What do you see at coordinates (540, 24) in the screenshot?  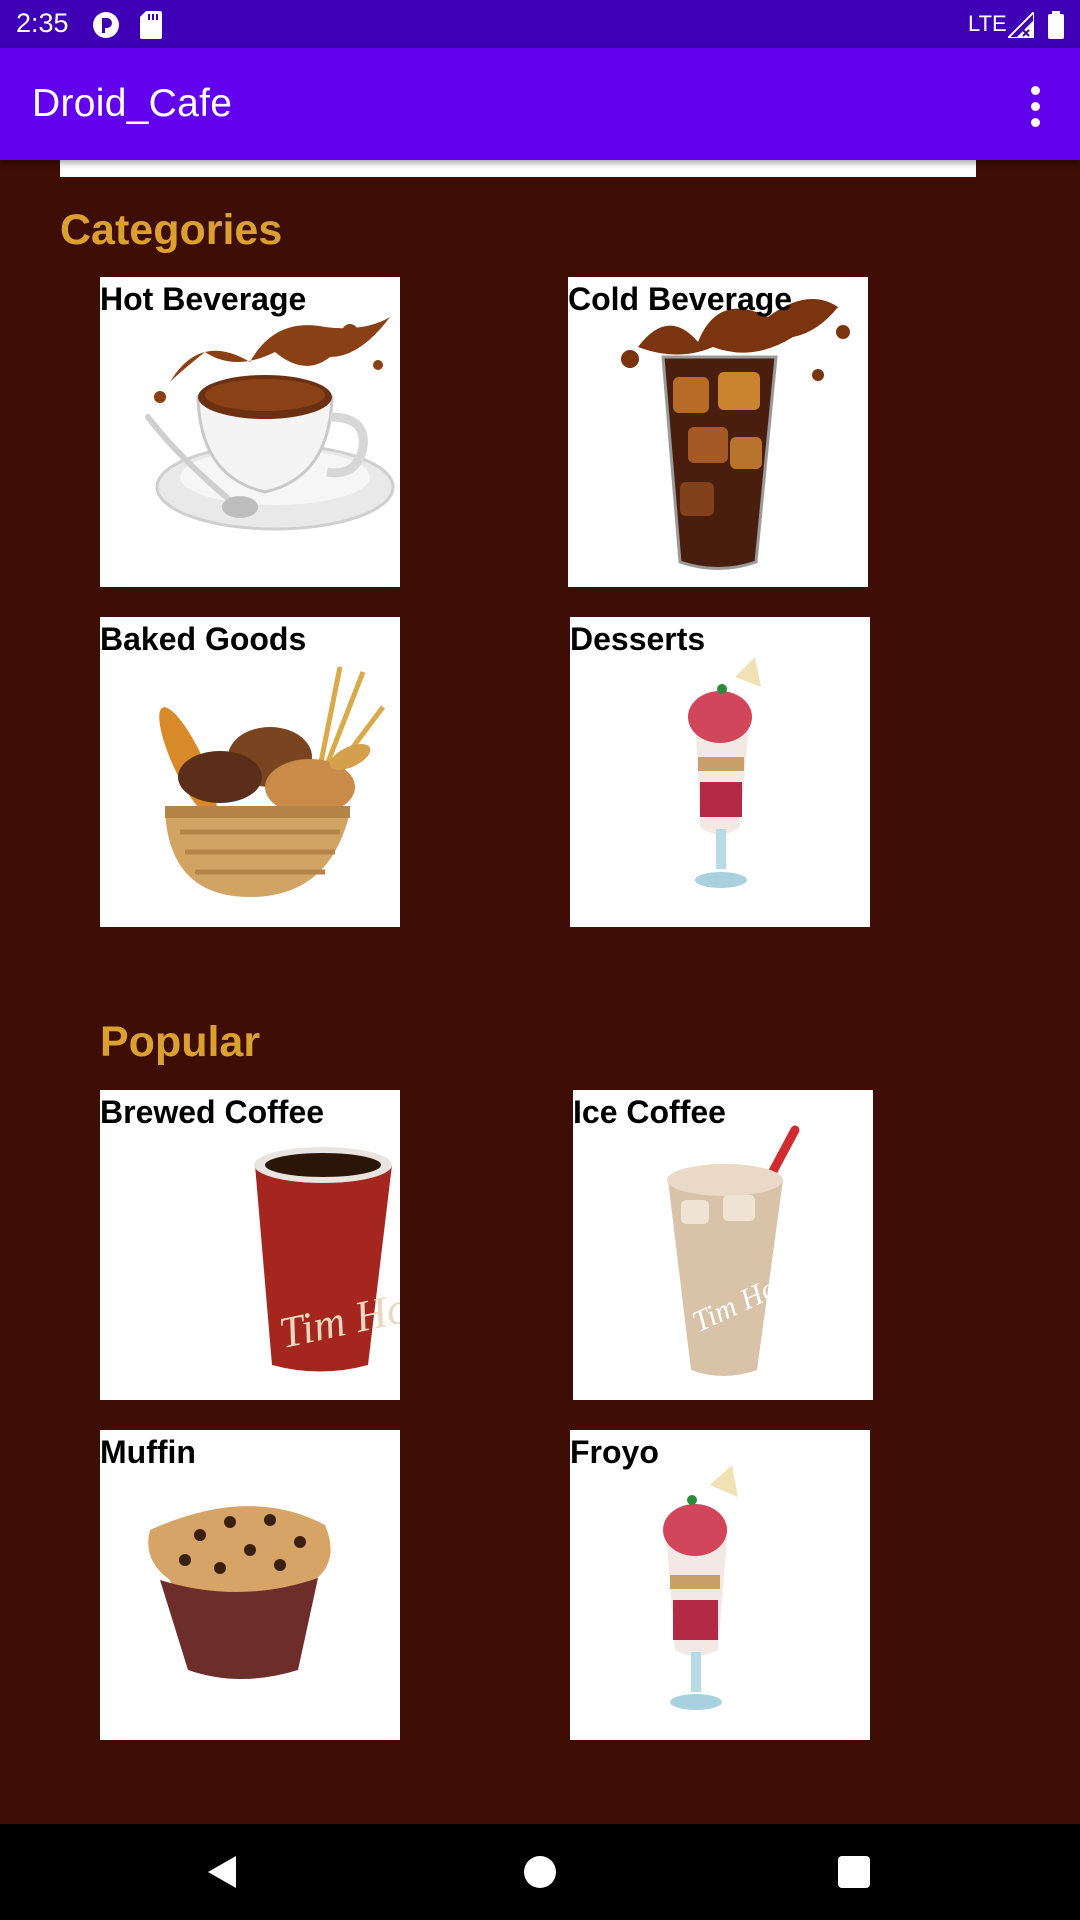 I see `status-bar: 2:35 LTE` at bounding box center [540, 24].